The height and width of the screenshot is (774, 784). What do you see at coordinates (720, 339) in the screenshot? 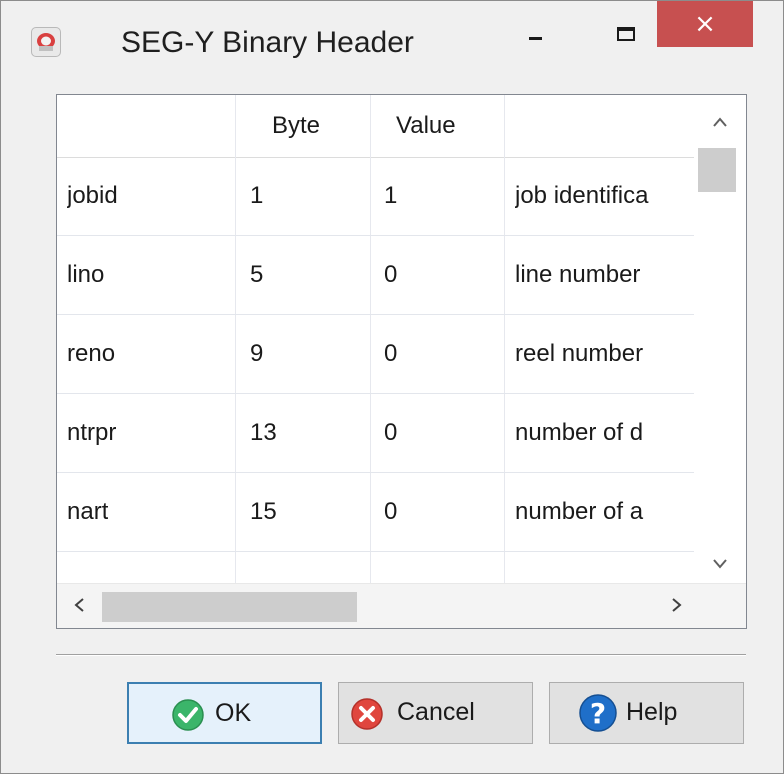
I see `vertical-scrollbar` at bounding box center [720, 339].